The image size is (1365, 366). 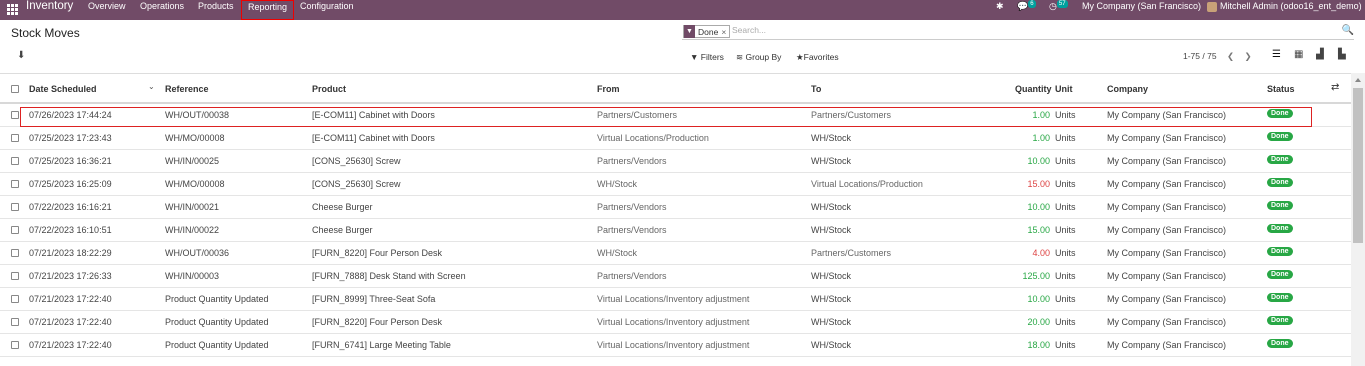 I want to click on pager-prev-icon: ❮, so click(x=1230, y=56).